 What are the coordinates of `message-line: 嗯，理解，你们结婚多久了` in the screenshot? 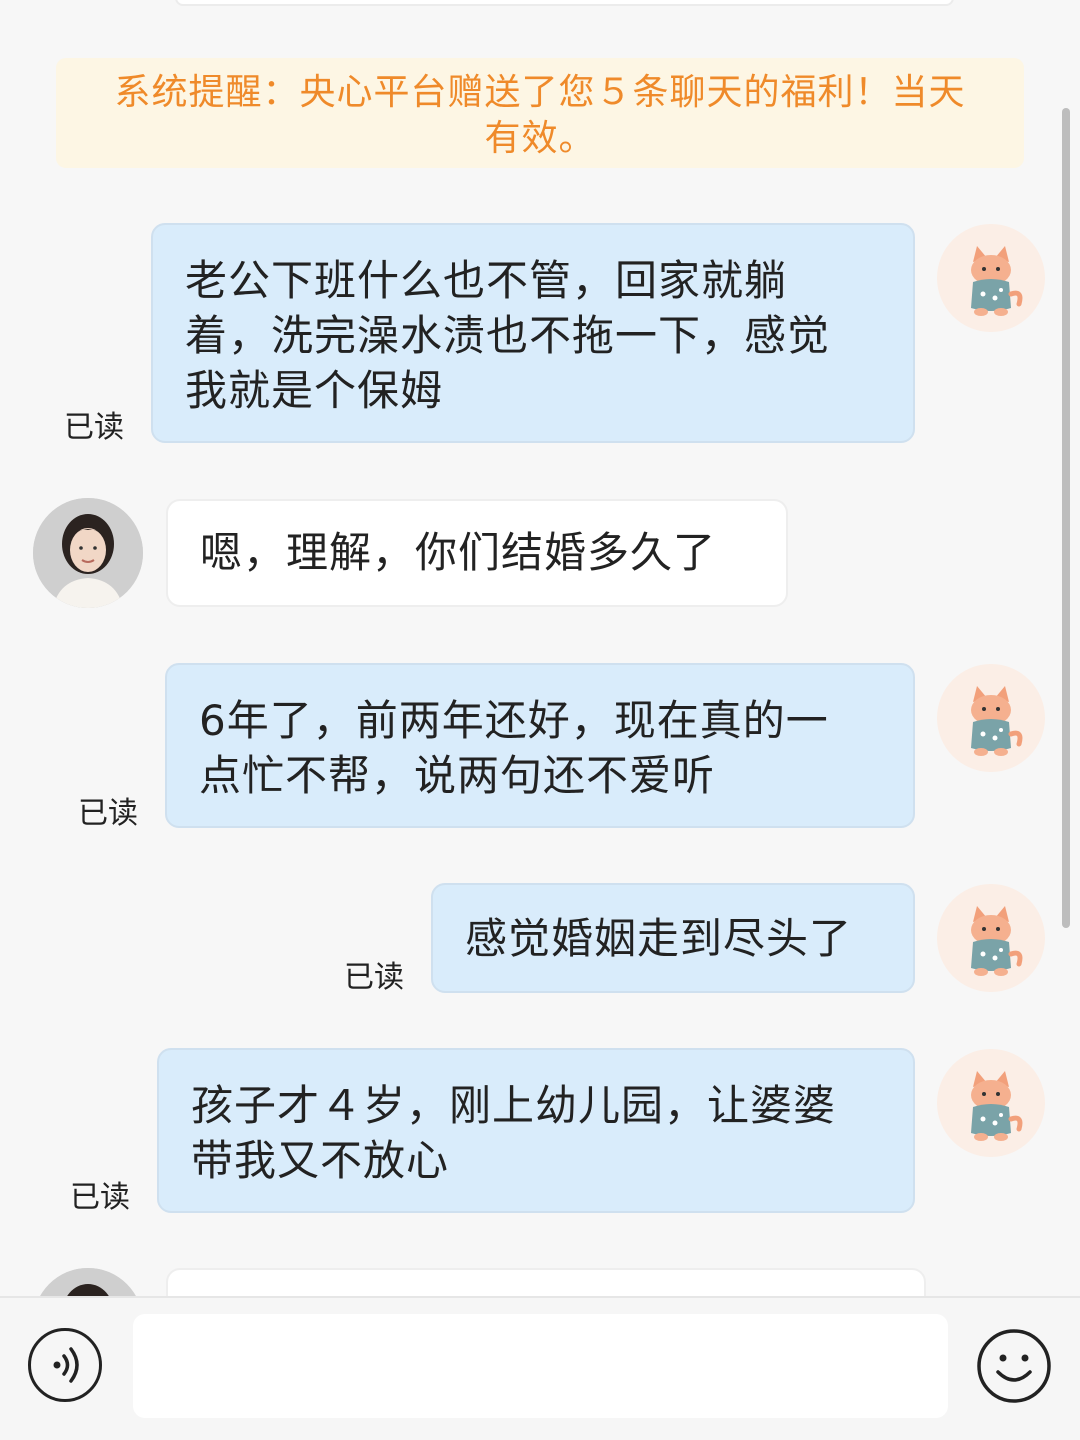 It's located at (458, 552).